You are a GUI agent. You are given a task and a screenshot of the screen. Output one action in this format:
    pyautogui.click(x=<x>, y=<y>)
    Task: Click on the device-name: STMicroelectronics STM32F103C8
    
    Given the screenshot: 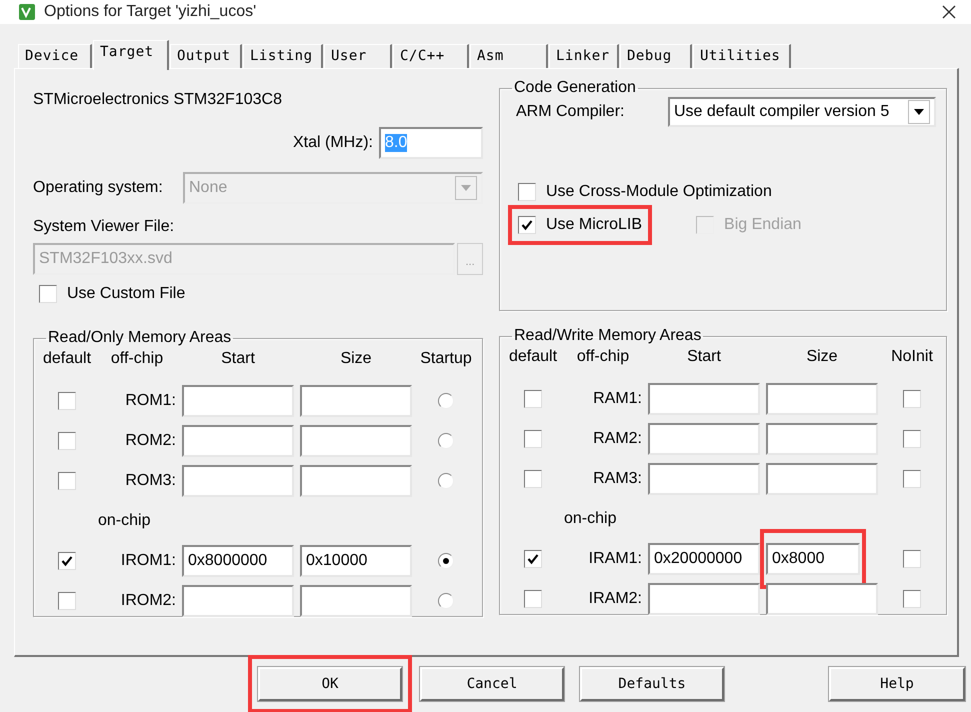 What is the action you would take?
    pyautogui.click(x=158, y=100)
    